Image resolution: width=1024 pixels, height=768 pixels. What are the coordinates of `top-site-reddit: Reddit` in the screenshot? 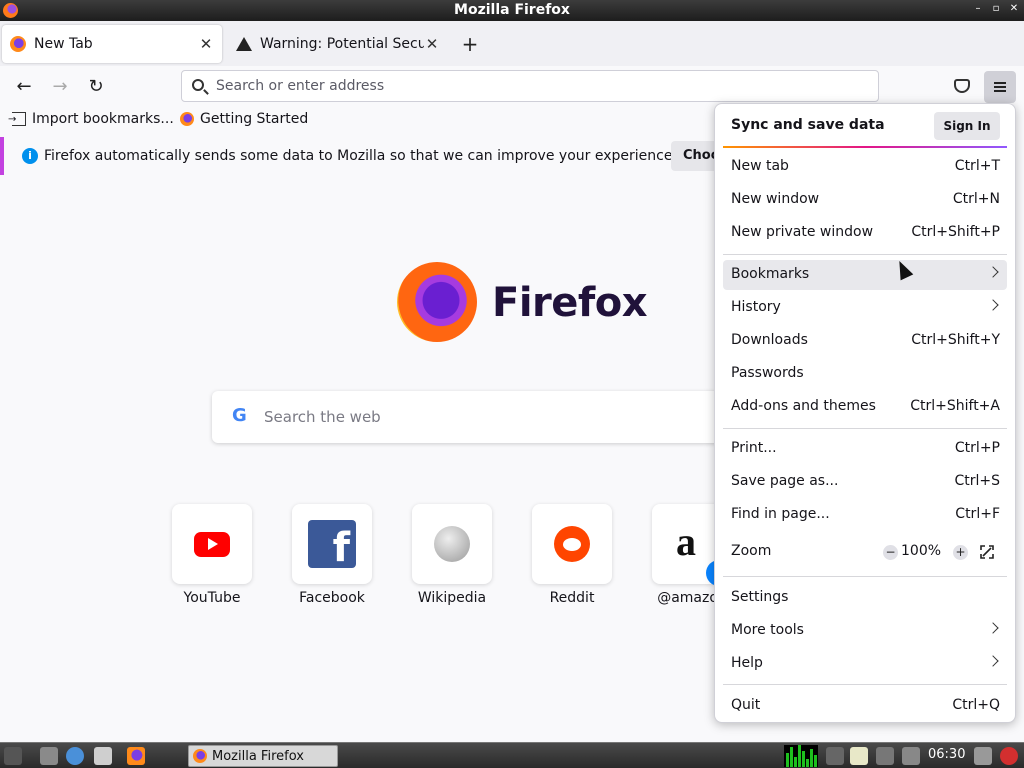 It's located at (572, 555).